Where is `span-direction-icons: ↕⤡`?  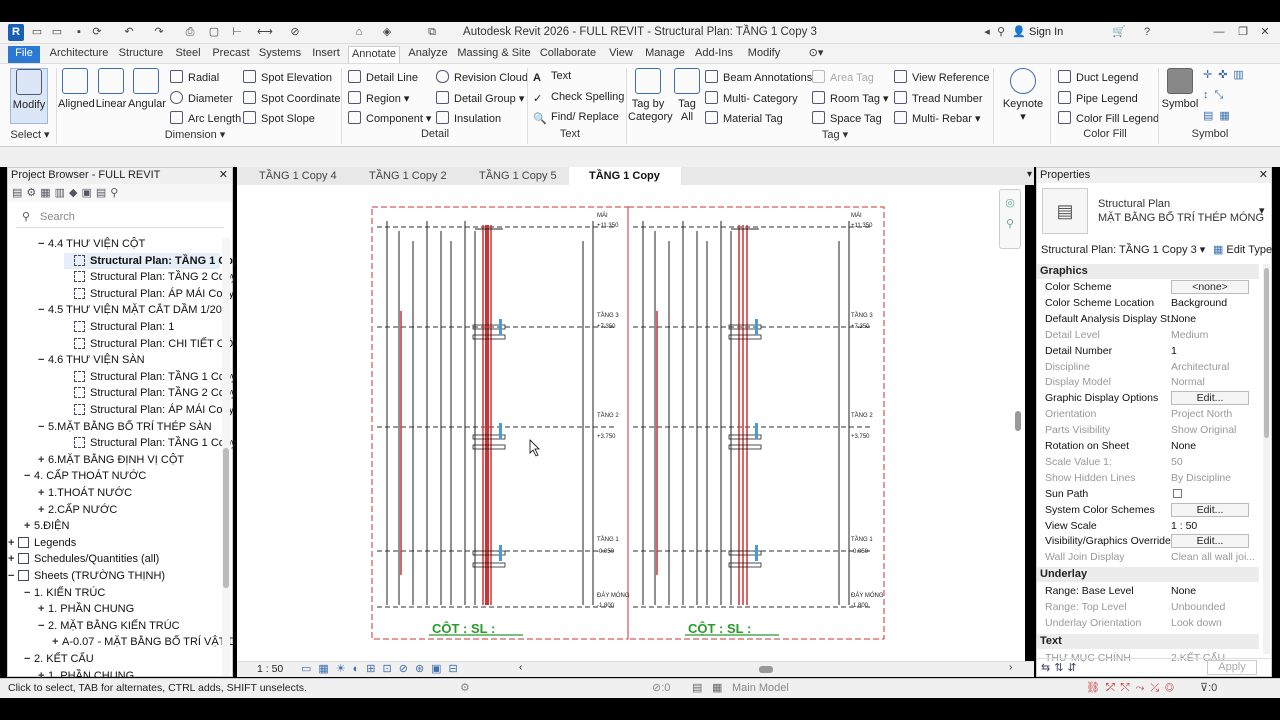 span-direction-icons: ↕⤡ is located at coordinates (1216, 95).